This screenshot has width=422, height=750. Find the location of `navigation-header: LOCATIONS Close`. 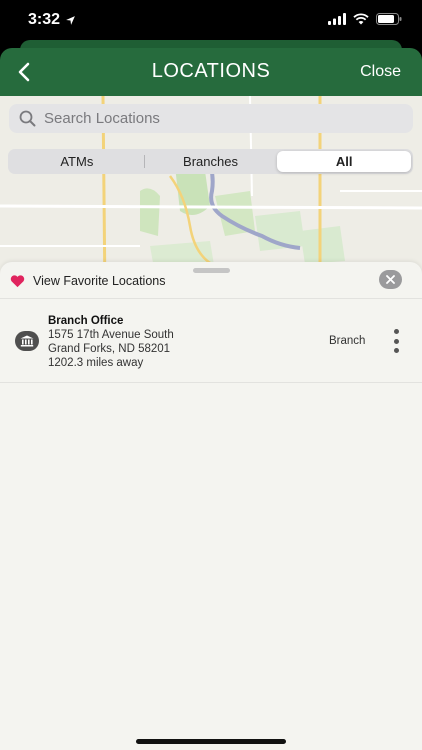

navigation-header: LOCATIONS Close is located at coordinates (211, 72).